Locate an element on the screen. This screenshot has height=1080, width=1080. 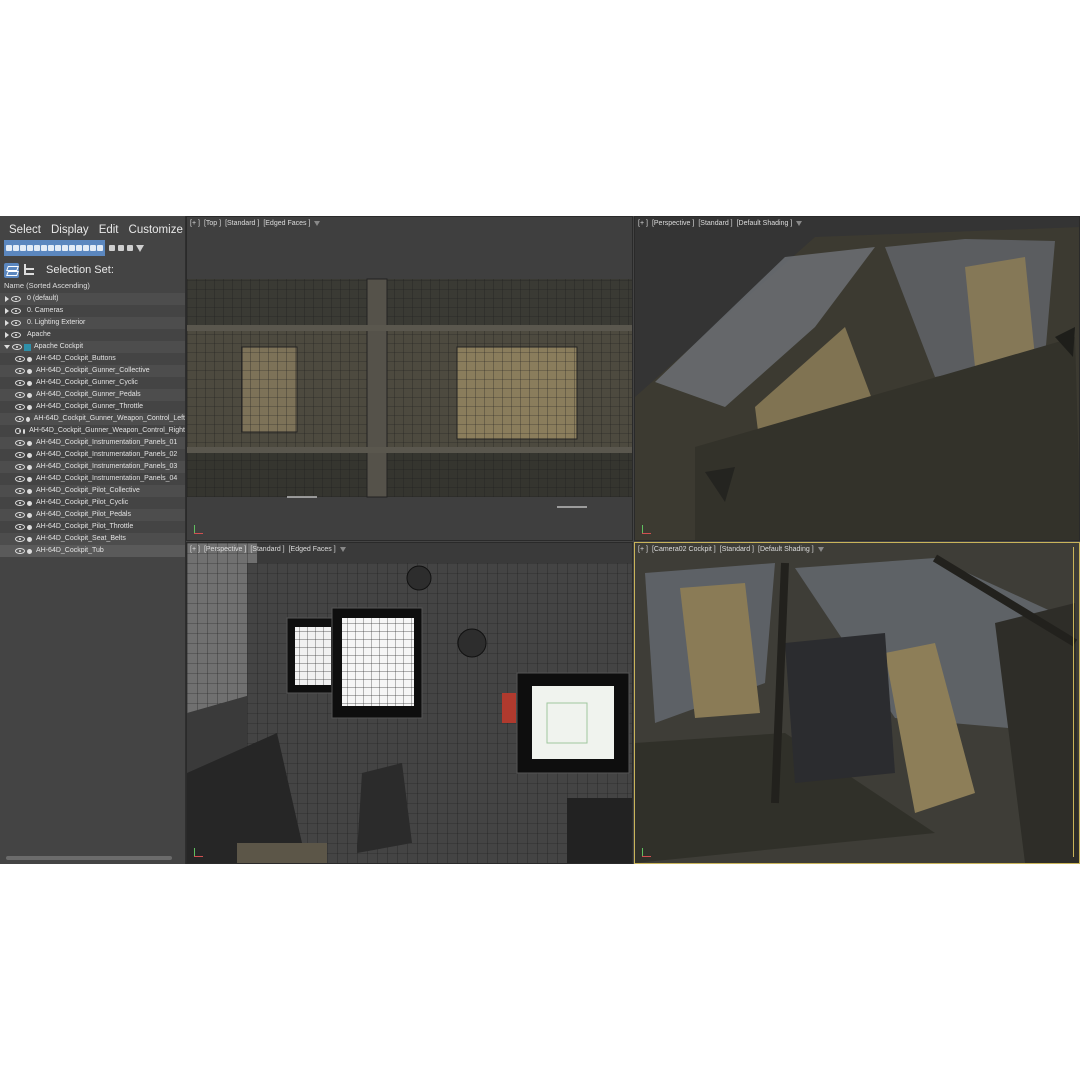
filter-groups-icon is located at coordinates (51, 248).